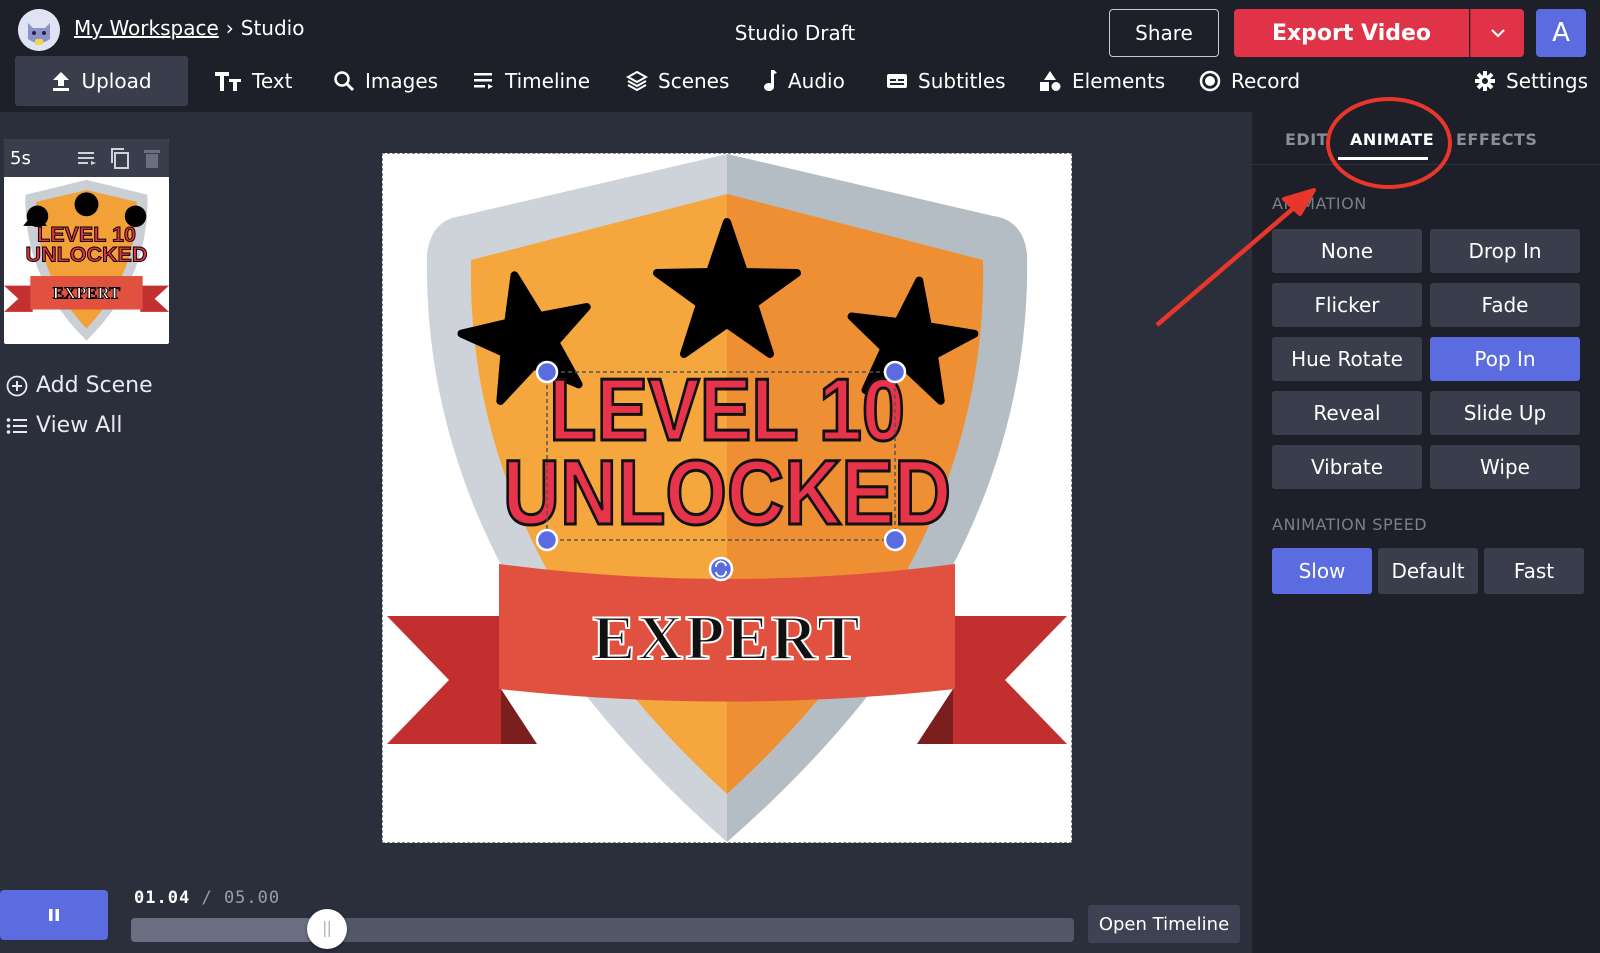  Describe the element at coordinates (1306, 139) in the screenshot. I see `tab-edit: EDIT` at that location.